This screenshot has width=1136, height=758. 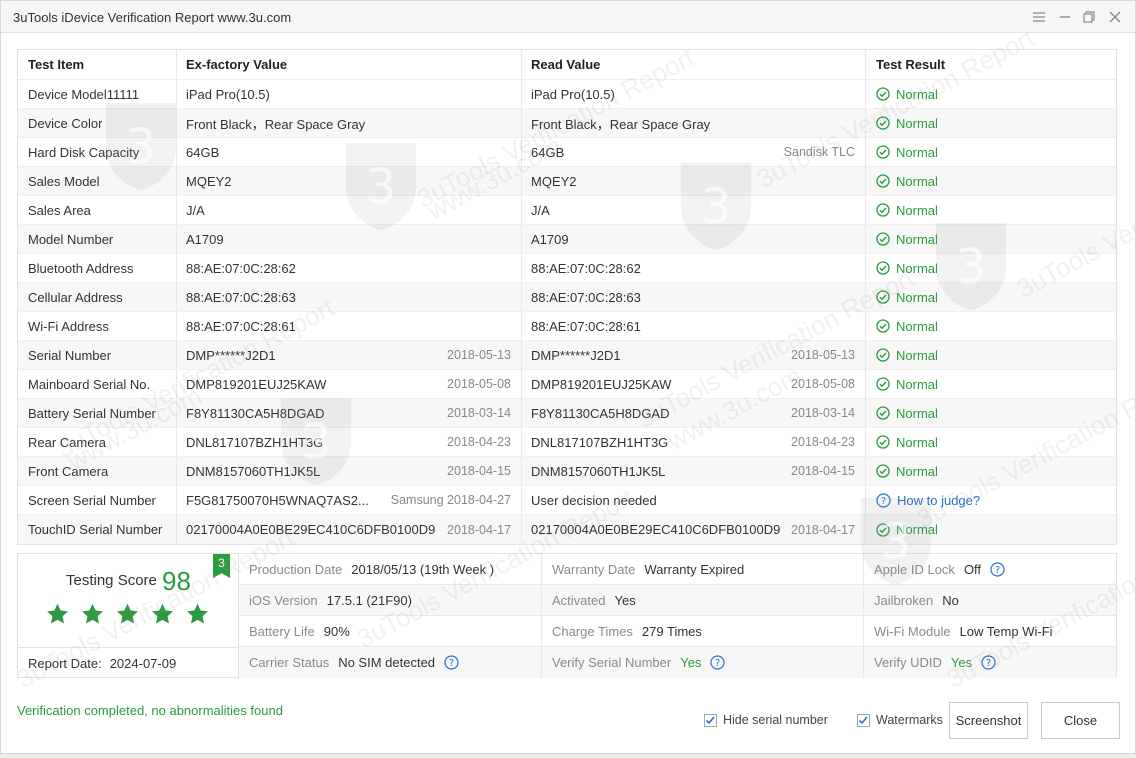 I want to click on ex-factory-cell: A1709, so click(x=349, y=239).